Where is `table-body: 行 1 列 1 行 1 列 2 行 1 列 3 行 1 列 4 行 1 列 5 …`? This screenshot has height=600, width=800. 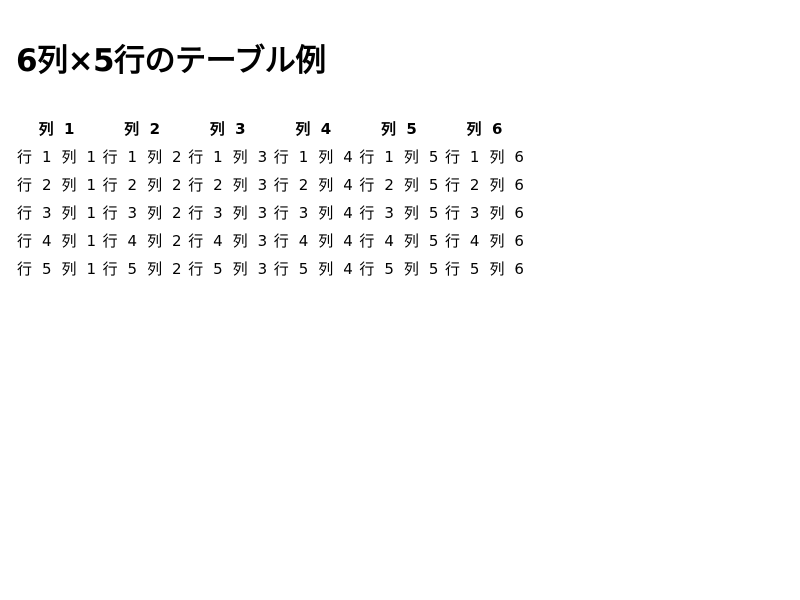 table-body: 行 1 列 1 行 1 列 2 行 1 列 3 行 1 列 4 行 1 列 5 … is located at coordinates (272, 213).